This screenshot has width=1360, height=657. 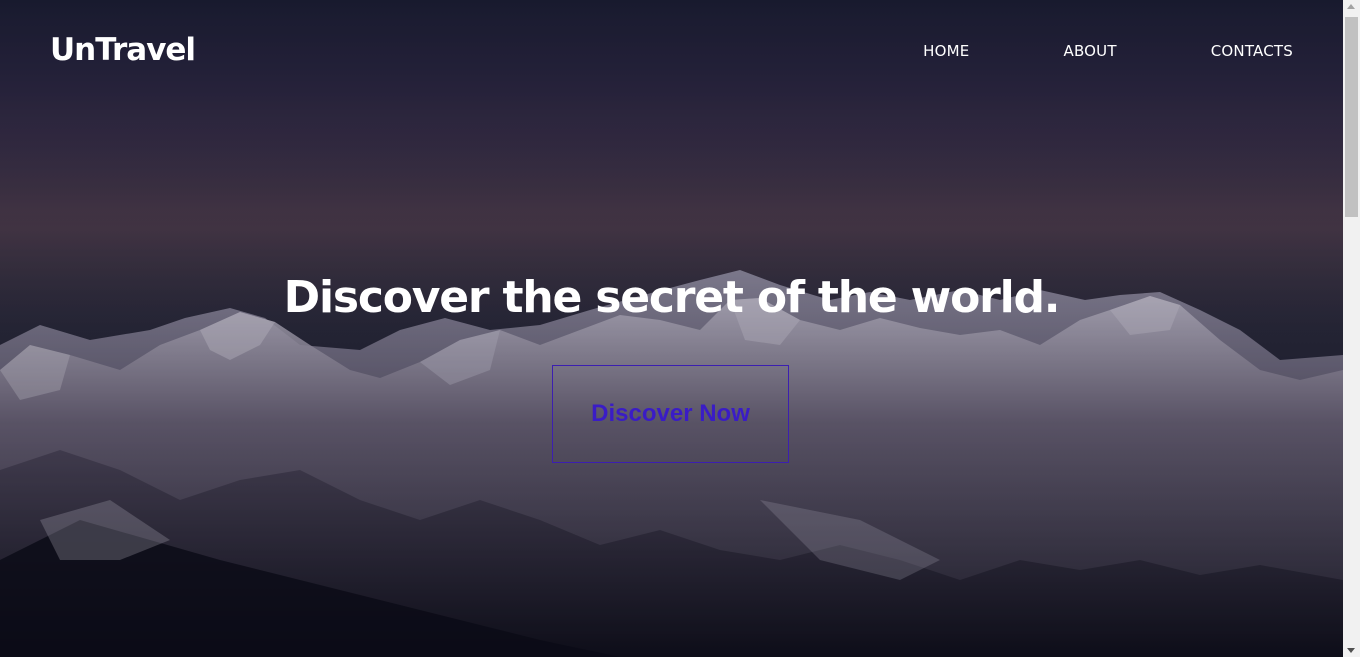 I want to click on nav-item-about: ABOUT, so click(x=1089, y=51).